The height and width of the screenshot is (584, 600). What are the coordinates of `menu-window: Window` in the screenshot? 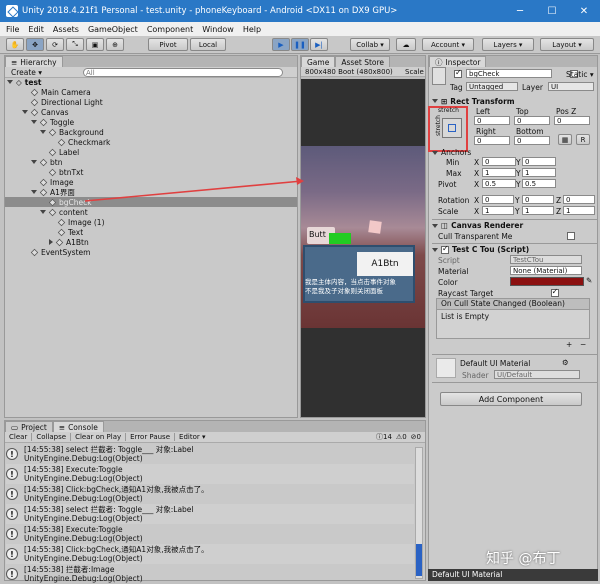 It's located at (218, 29).